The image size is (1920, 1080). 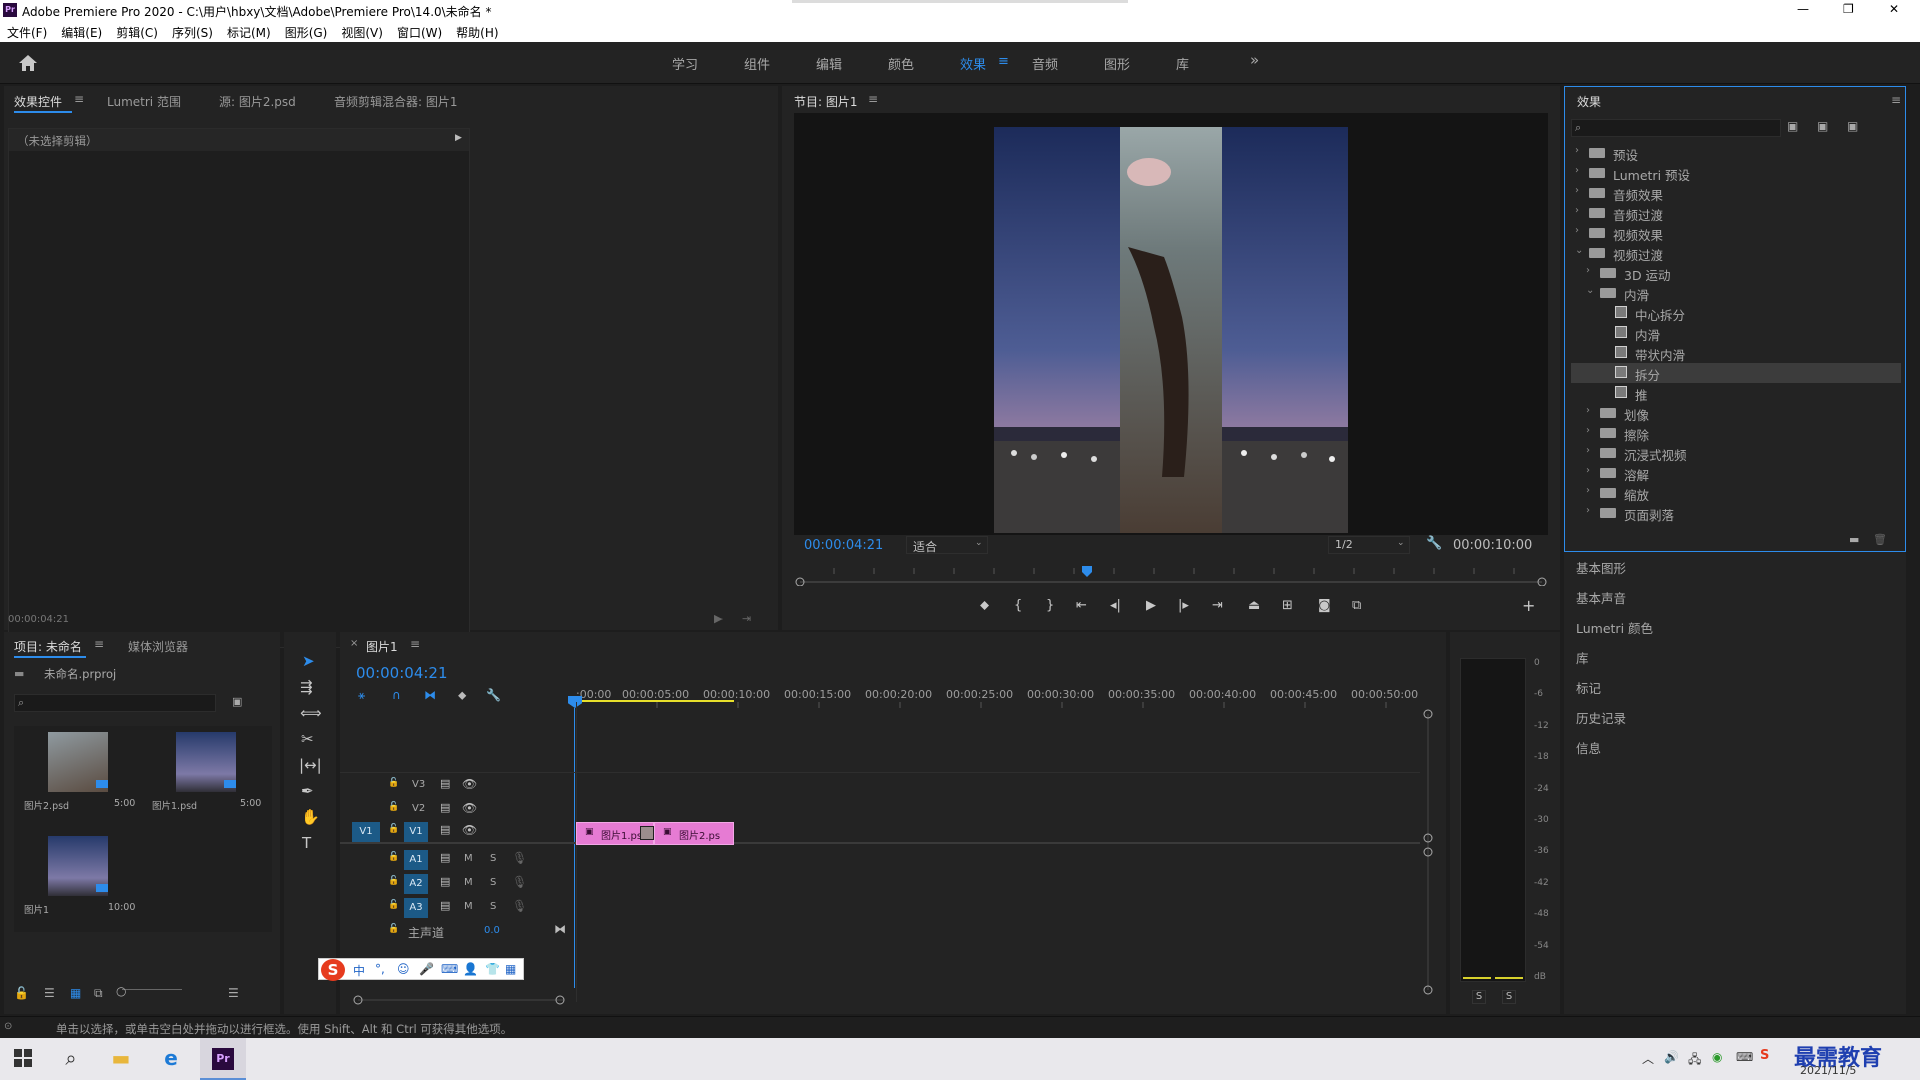 I want to click on panel-essential-graphics: 基本图形, so click(x=1601, y=567).